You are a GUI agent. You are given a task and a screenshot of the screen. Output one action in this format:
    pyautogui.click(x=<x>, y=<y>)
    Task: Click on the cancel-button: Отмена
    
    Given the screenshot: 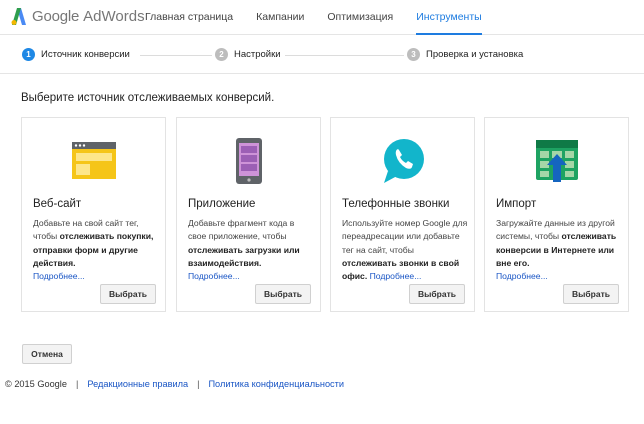 What is the action you would take?
    pyautogui.click(x=47, y=354)
    